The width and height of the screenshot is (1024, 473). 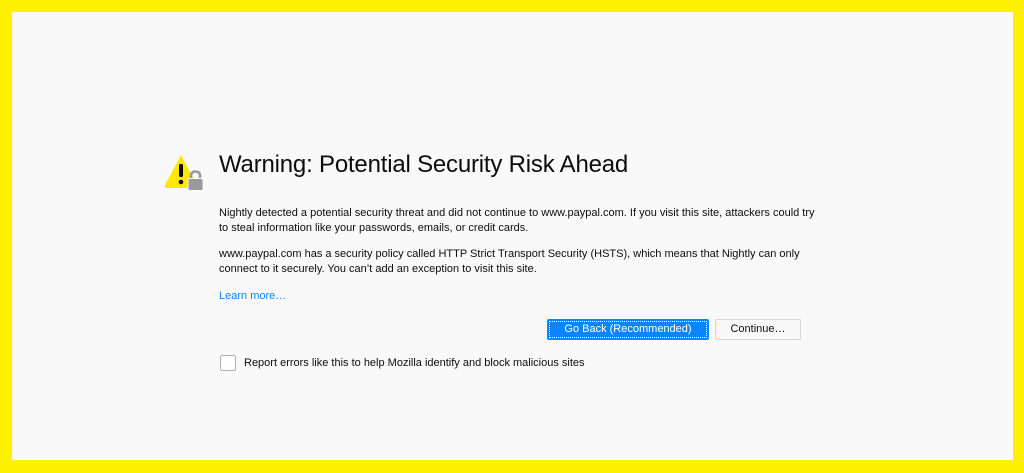 I want to click on warning-lock-icon, so click(x=184, y=173).